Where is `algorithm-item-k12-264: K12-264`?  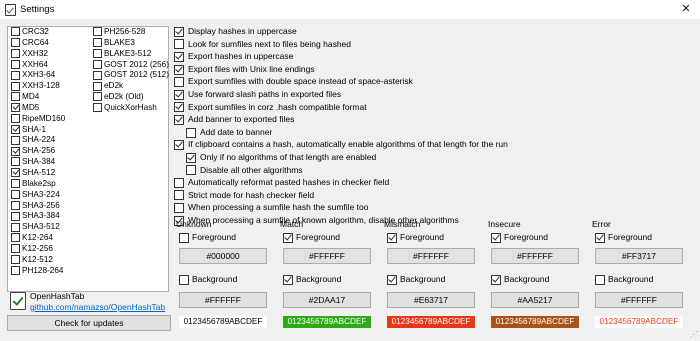
algorithm-item-k12-264: K12-264 is located at coordinates (38, 238).